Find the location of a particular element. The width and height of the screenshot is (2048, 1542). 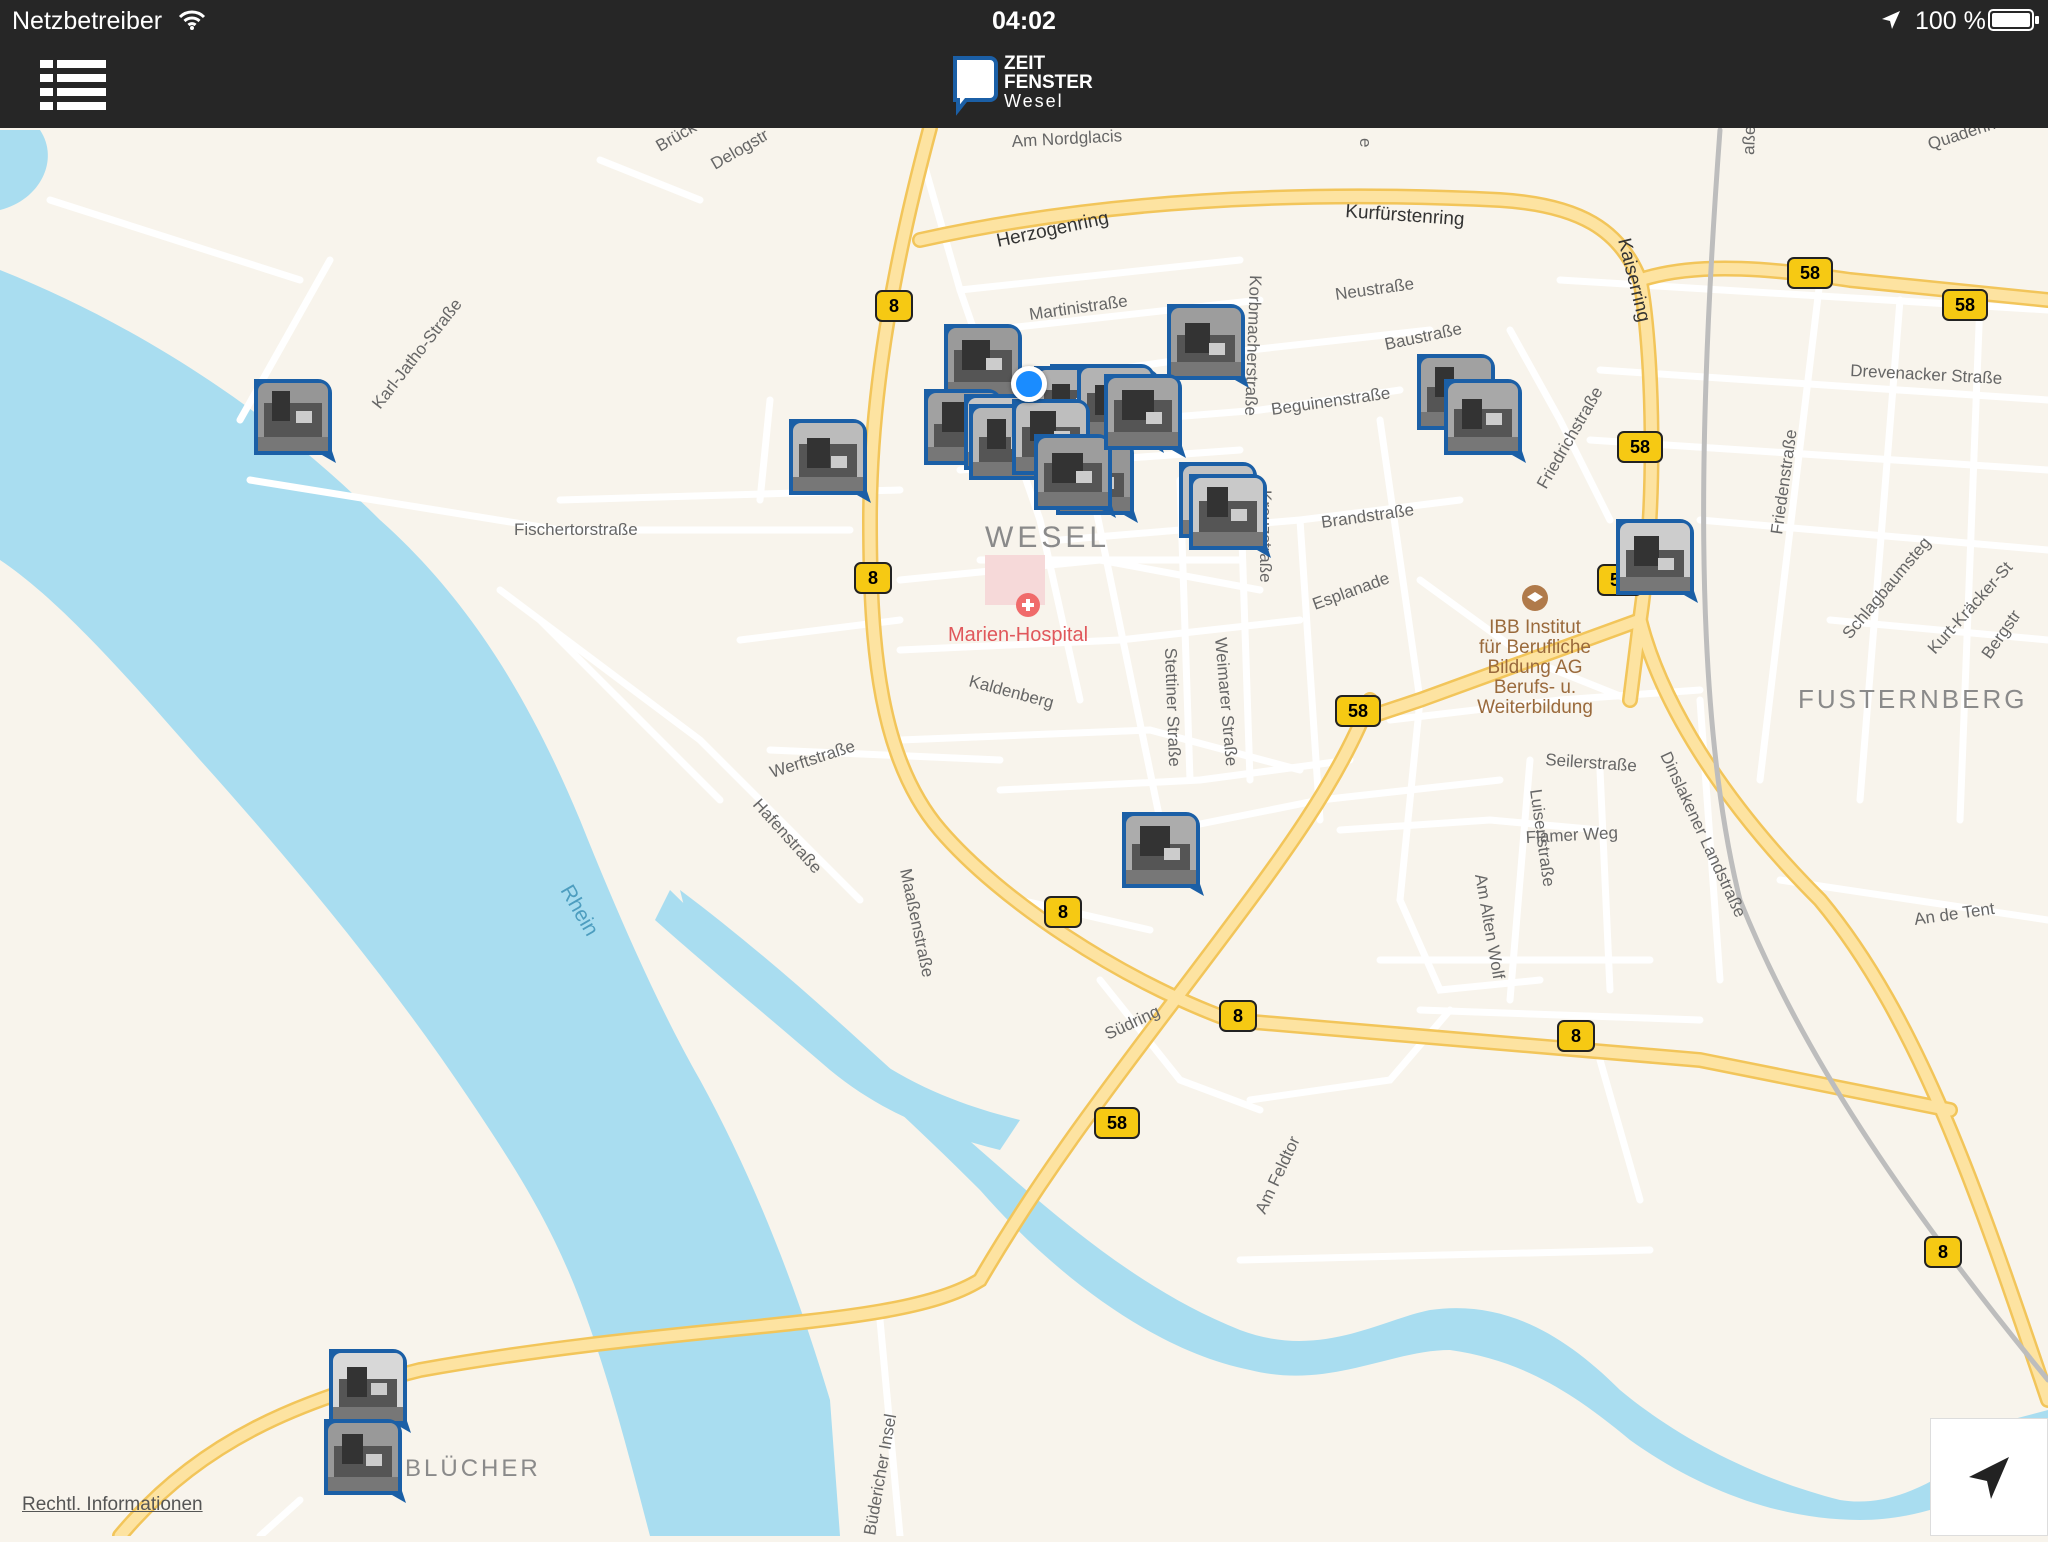

speech-bubble-logo-icon is located at coordinates (975, 86).